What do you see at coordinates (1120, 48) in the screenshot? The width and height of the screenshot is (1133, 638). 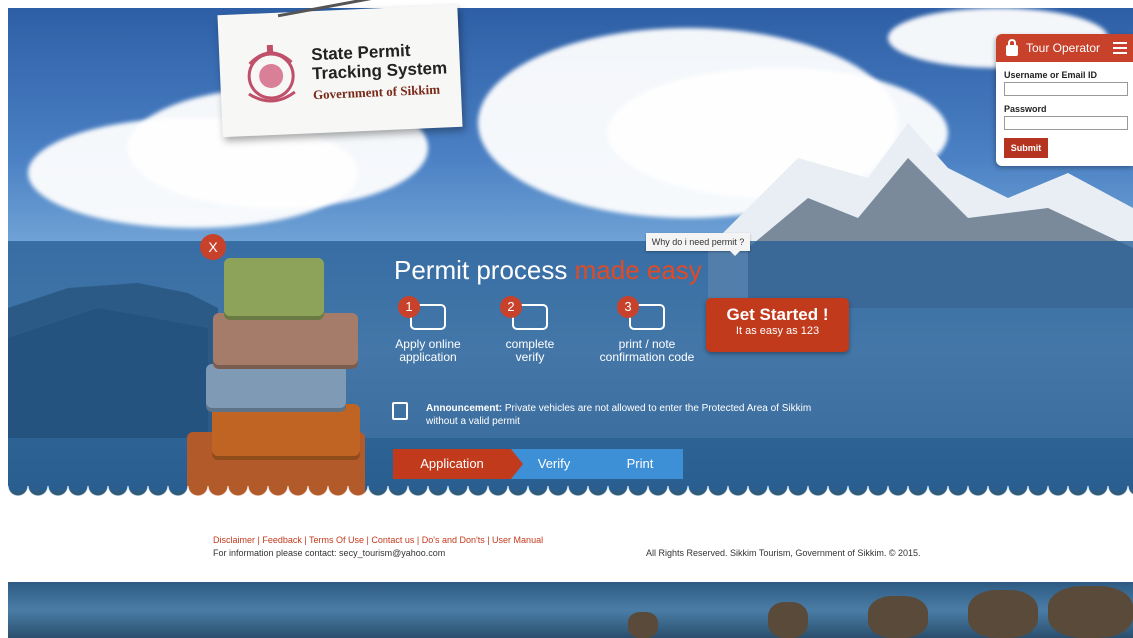 I see `hamburger-menu-icon` at bounding box center [1120, 48].